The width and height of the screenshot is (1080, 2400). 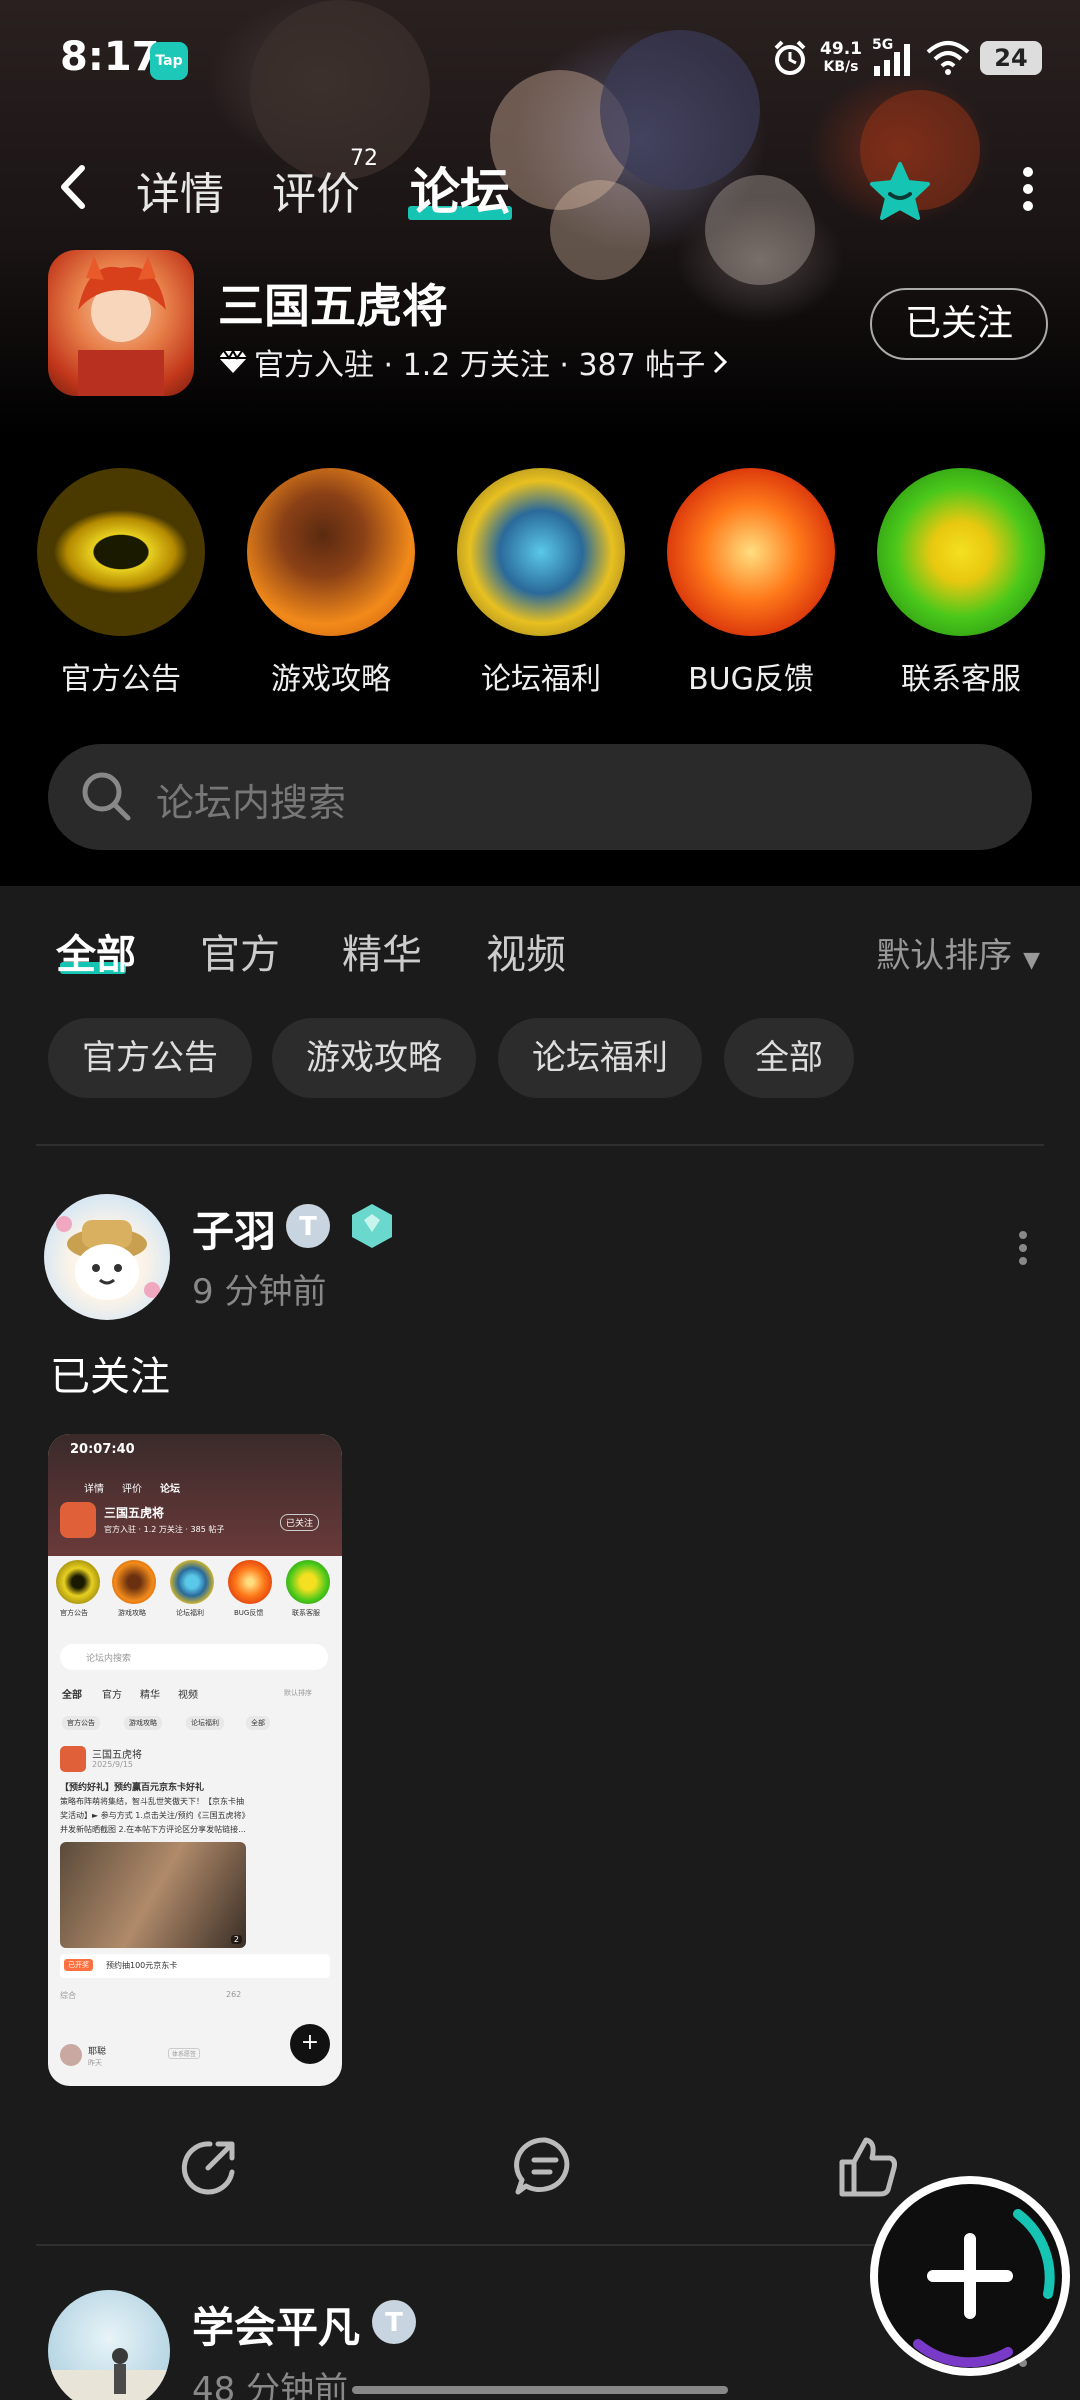 I want to click on screenshot-follow: 已关注, so click(x=300, y=1522).